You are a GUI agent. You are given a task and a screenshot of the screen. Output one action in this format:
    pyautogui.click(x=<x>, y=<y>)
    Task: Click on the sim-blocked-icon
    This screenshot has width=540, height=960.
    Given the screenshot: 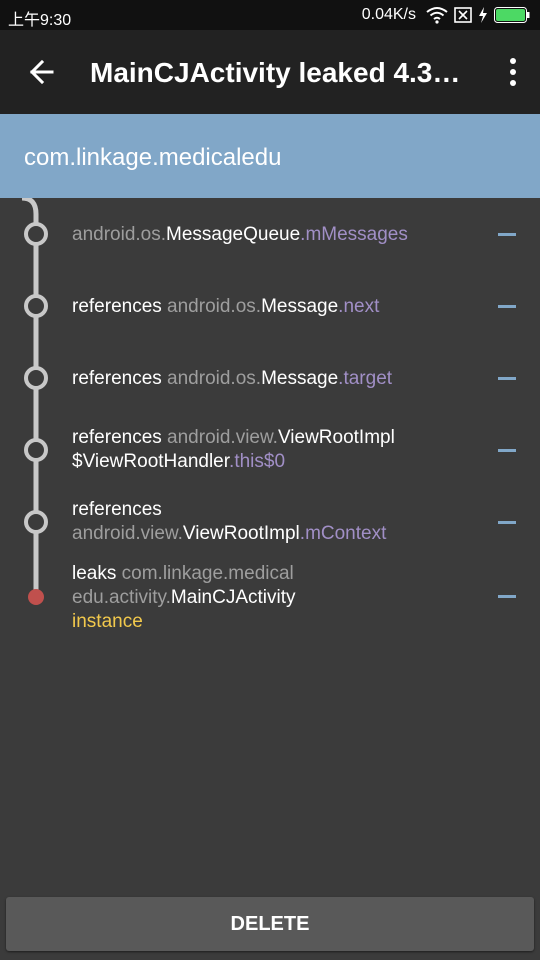 What is the action you would take?
    pyautogui.click(x=463, y=15)
    